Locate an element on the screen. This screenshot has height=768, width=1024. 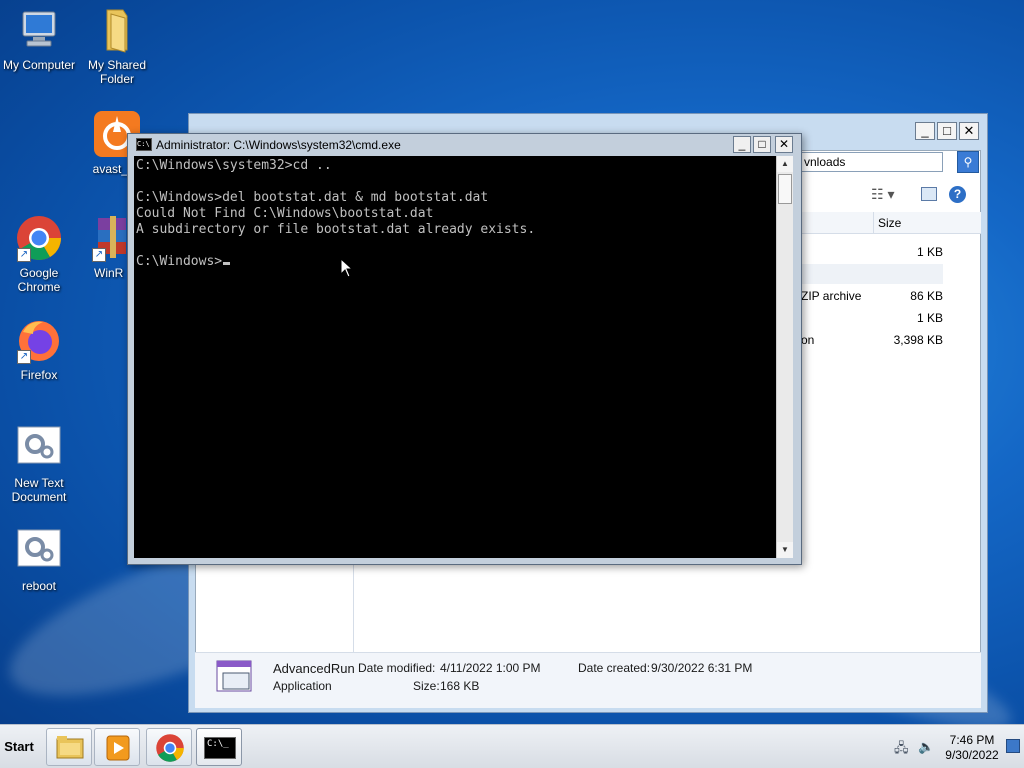
scroll-up-icon: ▲ is located at coordinates (785, 164).